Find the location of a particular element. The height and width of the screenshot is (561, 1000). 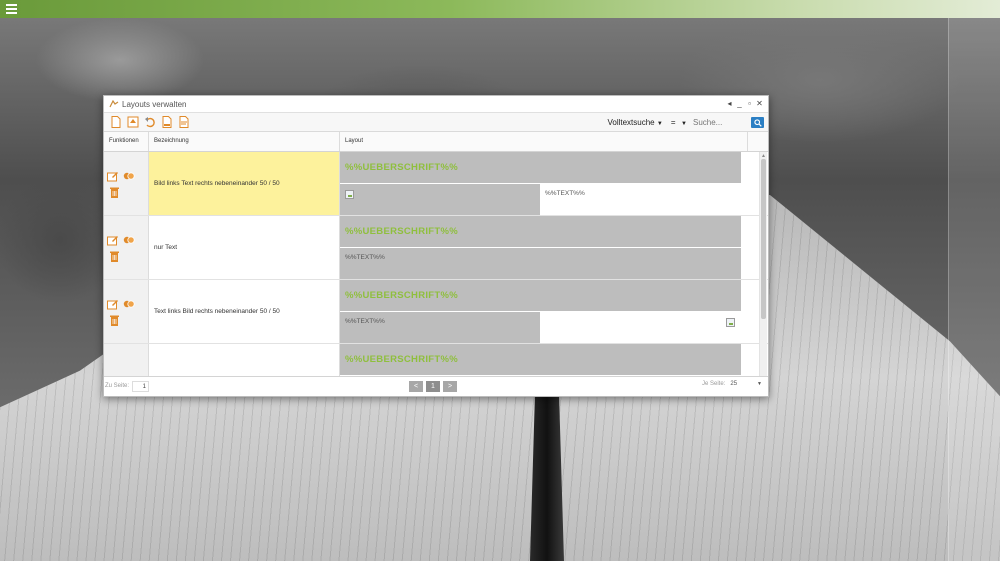

close-icon: ✕ is located at coordinates (759, 104).